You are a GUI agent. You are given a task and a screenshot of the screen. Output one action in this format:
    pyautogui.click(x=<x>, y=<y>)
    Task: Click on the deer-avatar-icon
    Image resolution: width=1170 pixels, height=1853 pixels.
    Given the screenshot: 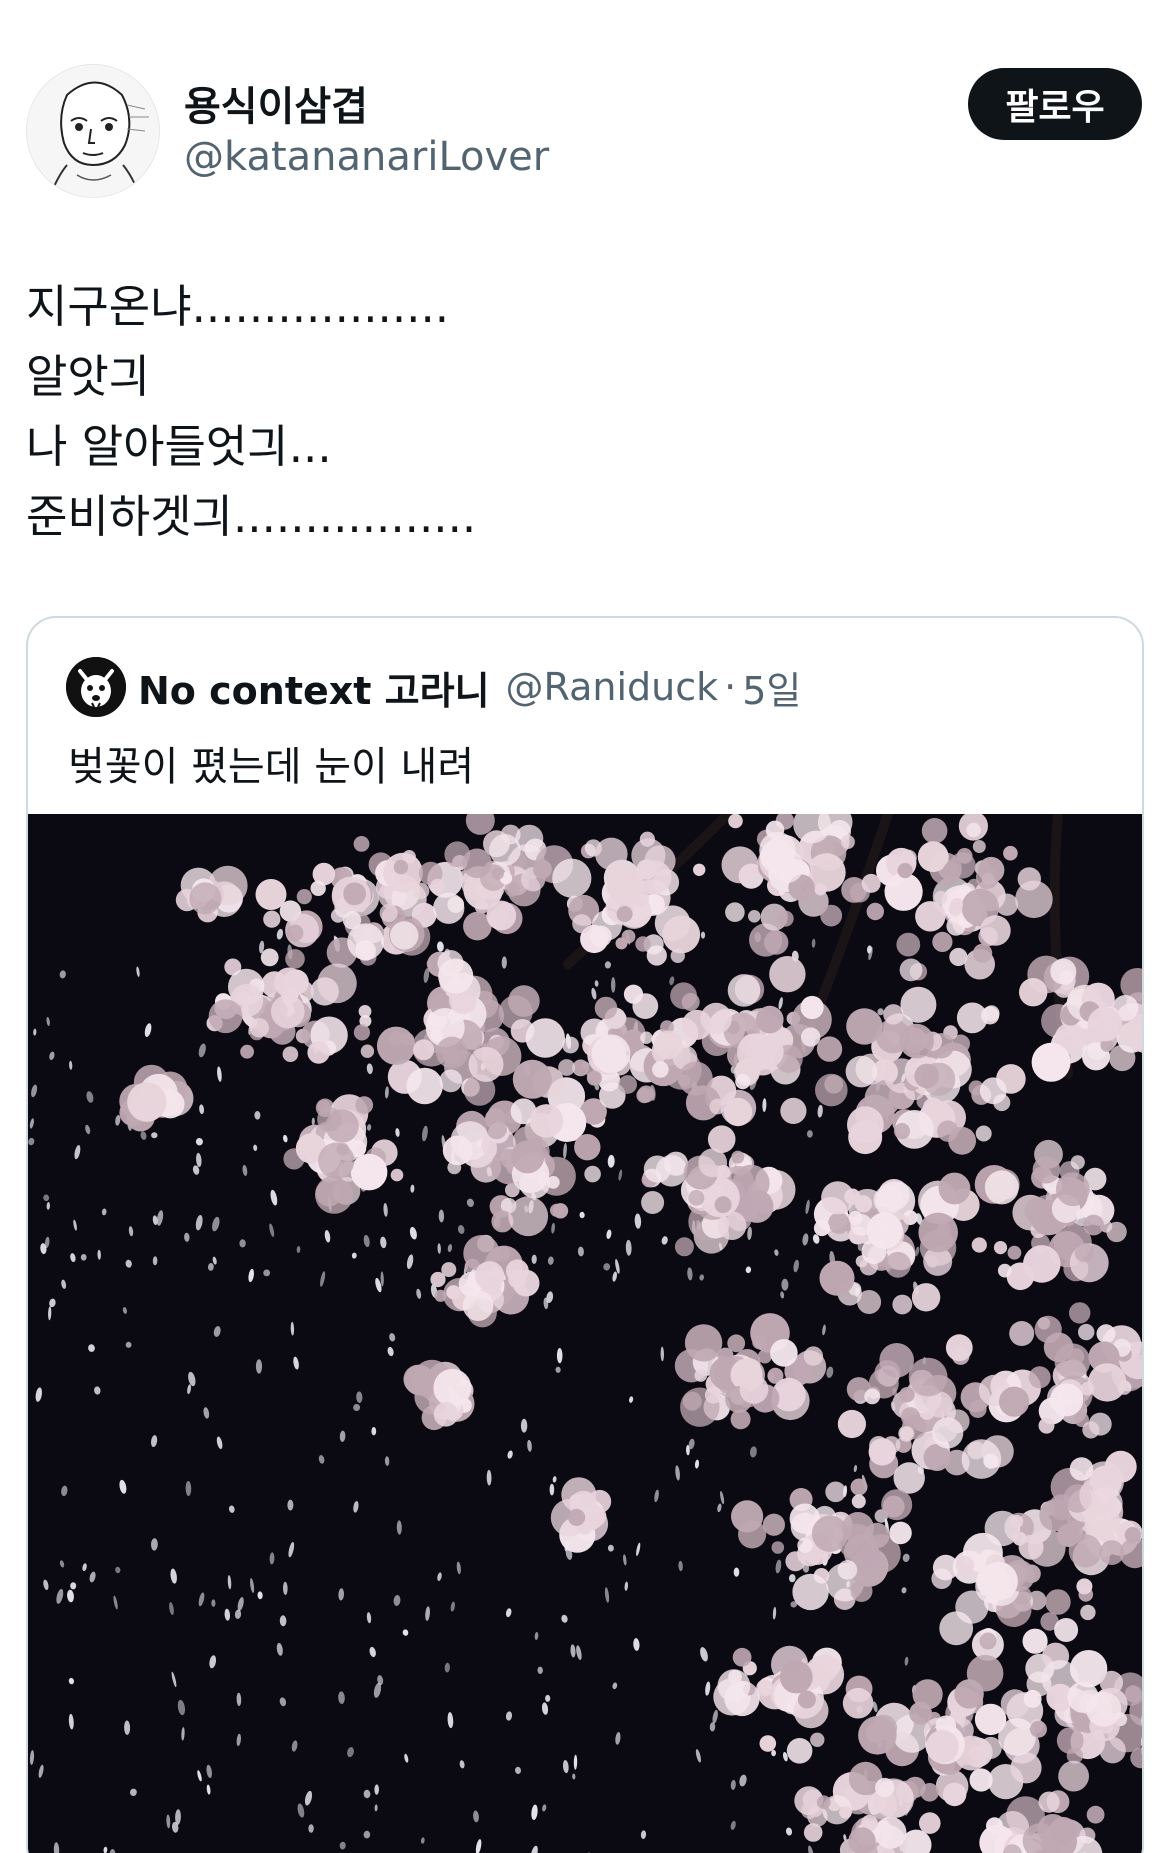 What is the action you would take?
    pyautogui.click(x=96, y=687)
    